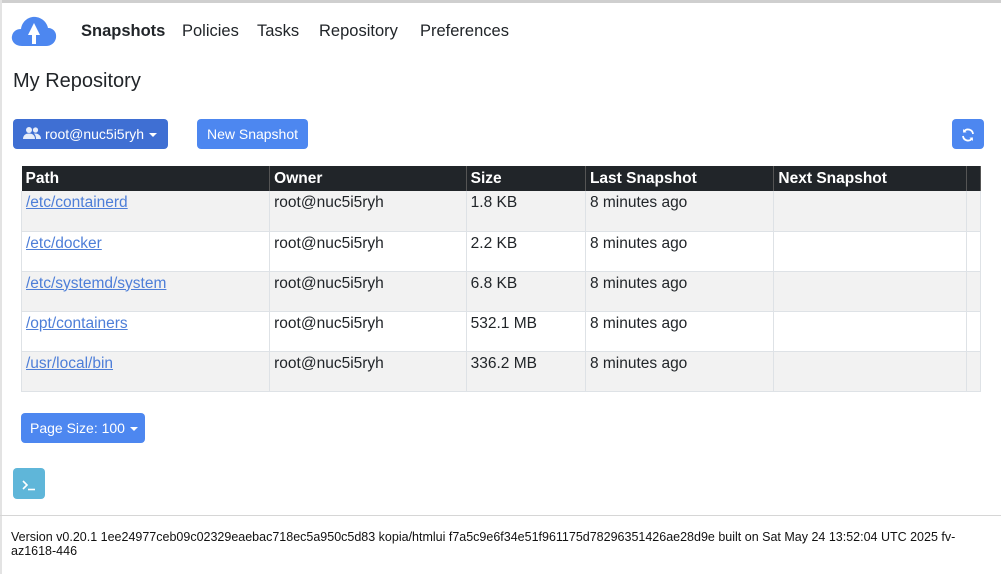  I want to click on col-header-path: Path, so click(146, 178).